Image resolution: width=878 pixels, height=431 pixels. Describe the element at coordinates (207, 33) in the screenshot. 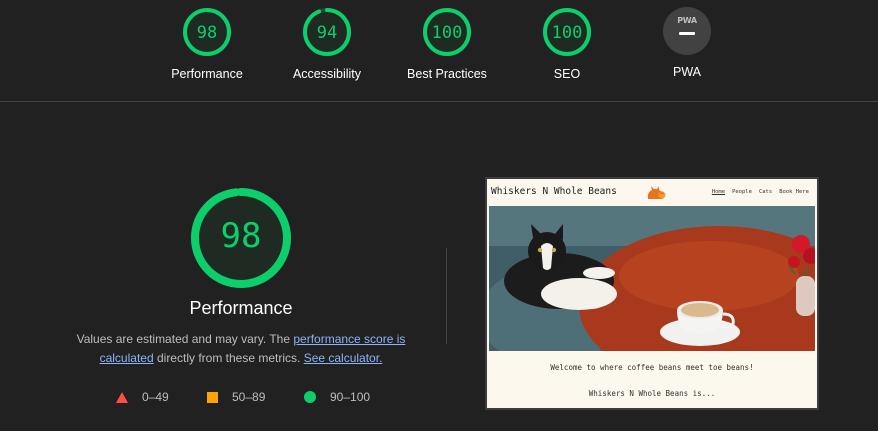

I see `gauge-score: 98` at that location.